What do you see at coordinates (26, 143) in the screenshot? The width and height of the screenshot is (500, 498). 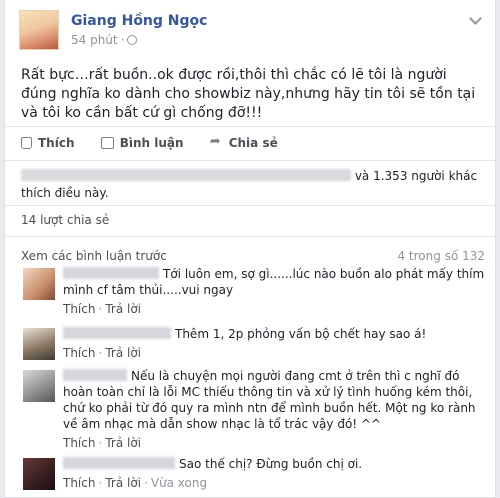 I see `like-icon` at bounding box center [26, 143].